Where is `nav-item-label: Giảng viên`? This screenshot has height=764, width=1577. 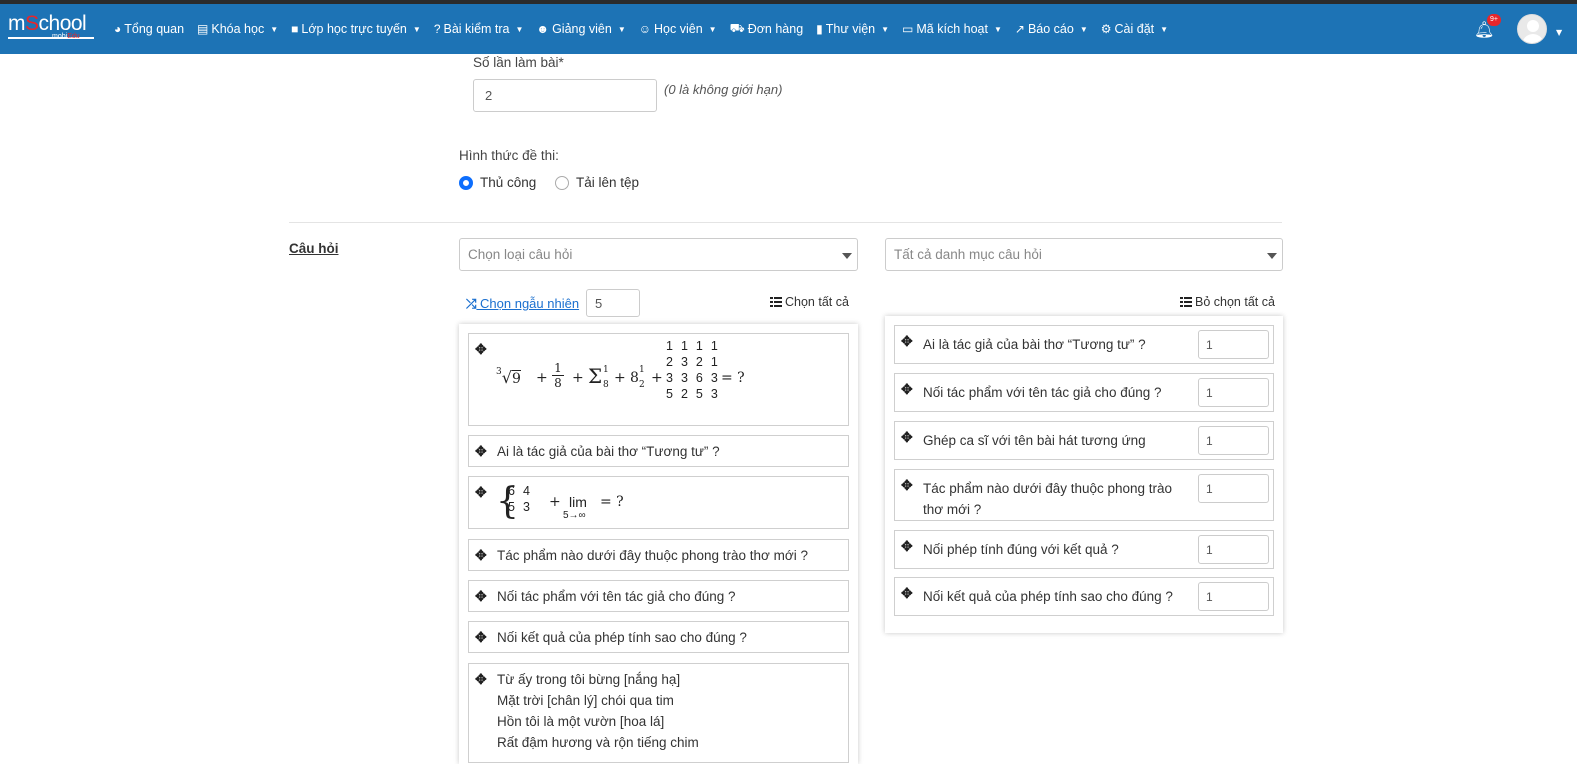 nav-item-label: Giảng viên is located at coordinates (582, 29).